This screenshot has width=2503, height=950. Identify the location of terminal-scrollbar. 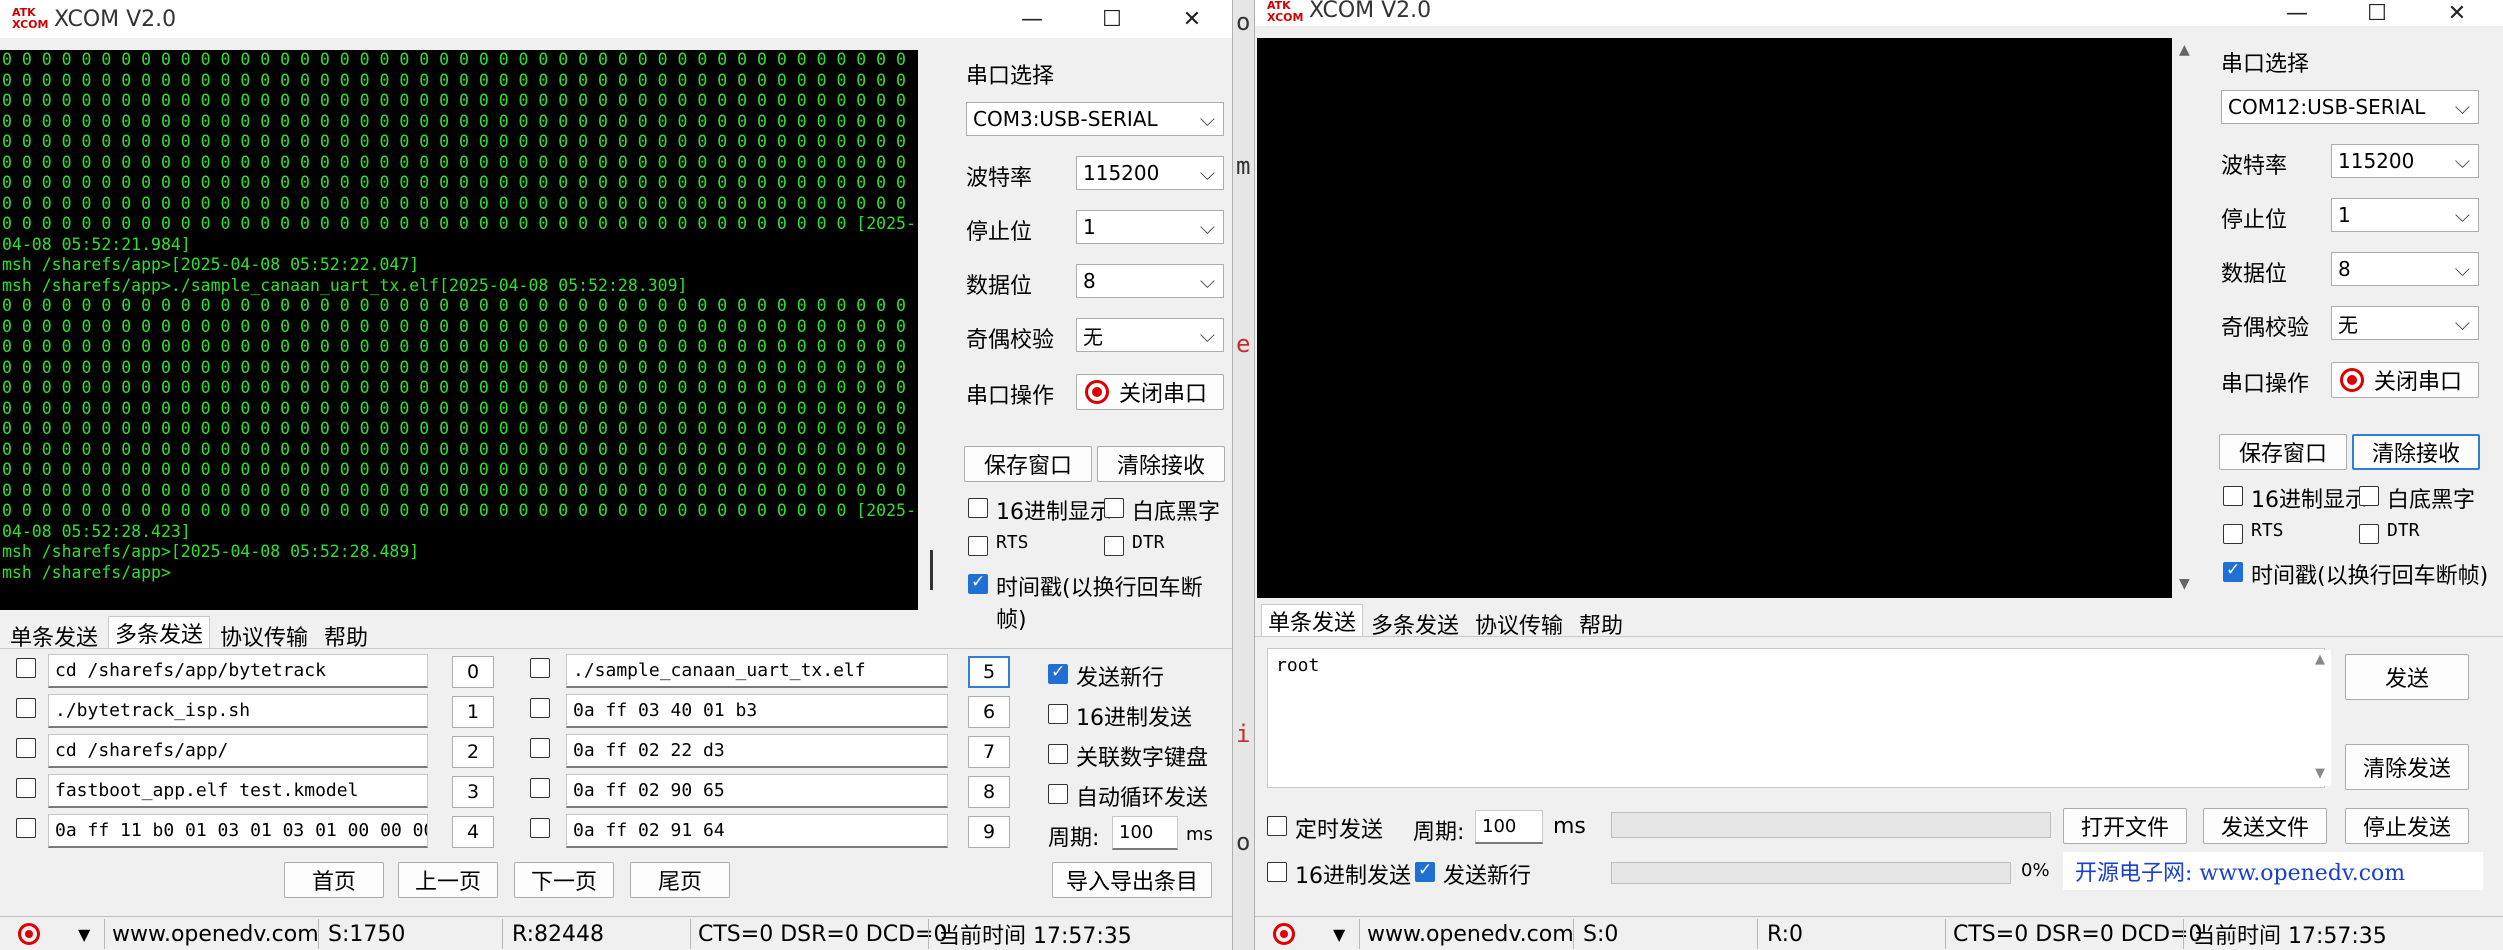
(929, 330).